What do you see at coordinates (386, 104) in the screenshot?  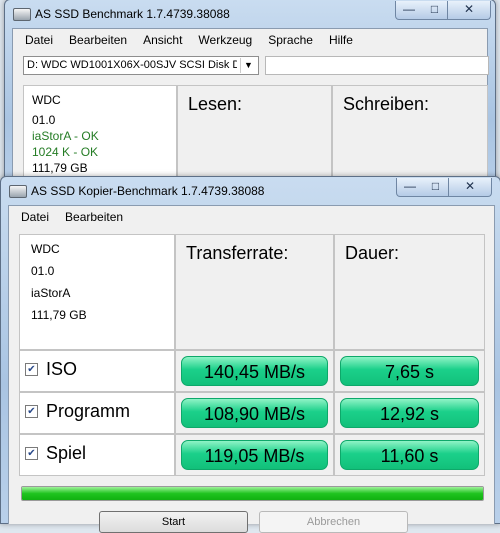 I see `write-label: Schreiben:` at bounding box center [386, 104].